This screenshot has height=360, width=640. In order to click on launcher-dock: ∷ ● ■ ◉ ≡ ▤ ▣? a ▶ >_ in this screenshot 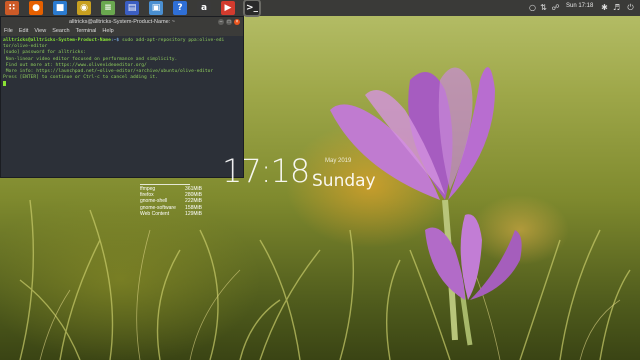, I will do `click(132, 8)`.